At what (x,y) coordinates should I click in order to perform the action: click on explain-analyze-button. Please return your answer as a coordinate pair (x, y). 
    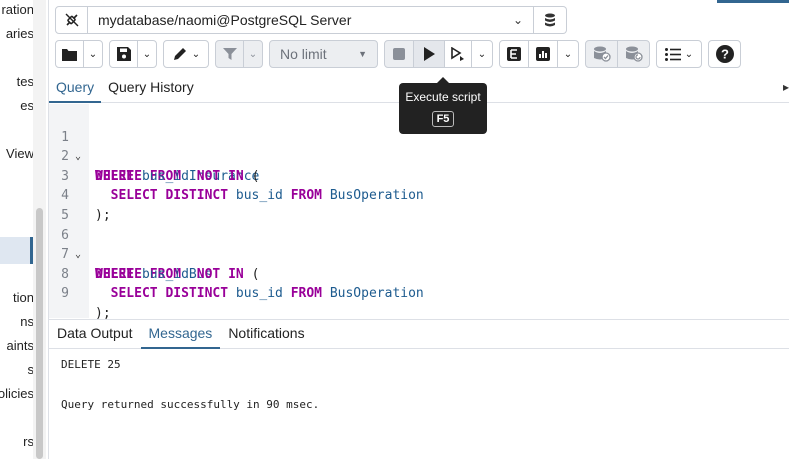
    Looking at the image, I should click on (514, 54).